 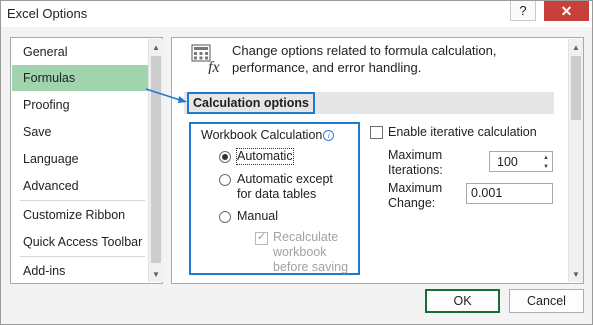 What do you see at coordinates (509, 193) in the screenshot?
I see `maximum-change-input: 0.001` at bounding box center [509, 193].